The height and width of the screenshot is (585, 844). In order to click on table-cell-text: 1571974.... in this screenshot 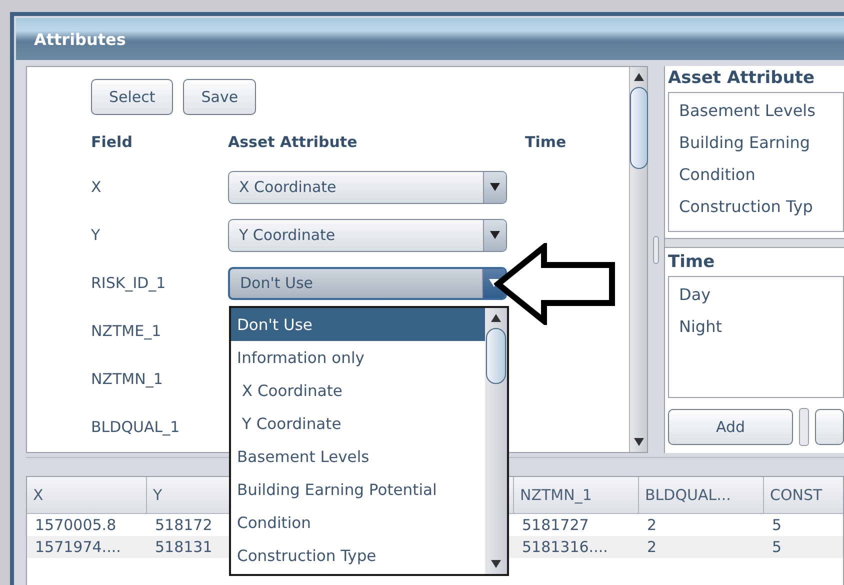, I will do `click(78, 547)`.